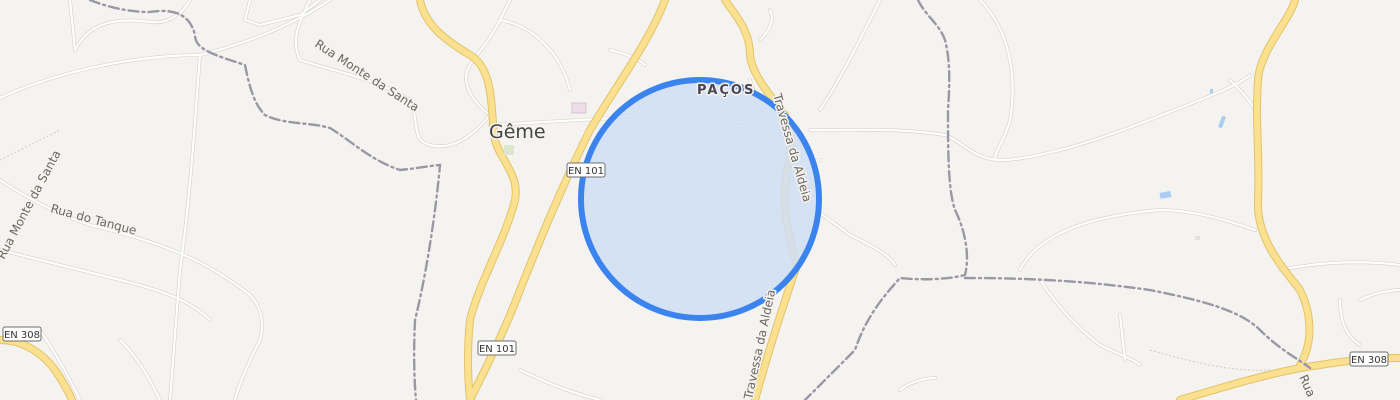 This screenshot has height=400, width=1400. I want to click on street-label-rua-monte-da-santa: Rua Monte da Santa, so click(366, 76).